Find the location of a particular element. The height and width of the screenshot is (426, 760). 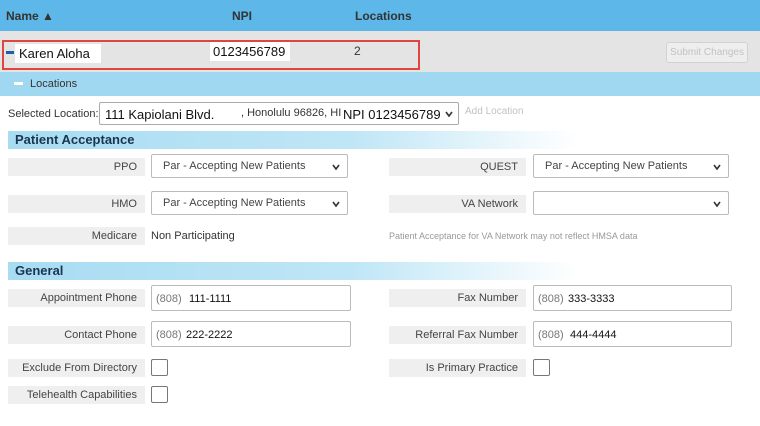

ppo-label: PPO is located at coordinates (76, 167).